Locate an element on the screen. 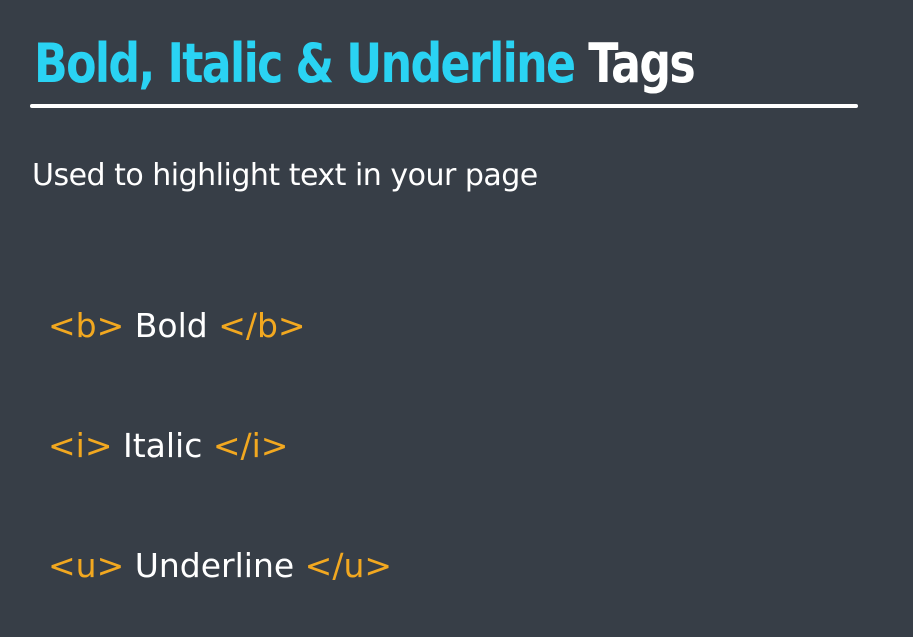 The height and width of the screenshot is (637, 913). title-rest-text: Tags is located at coordinates (642, 63).